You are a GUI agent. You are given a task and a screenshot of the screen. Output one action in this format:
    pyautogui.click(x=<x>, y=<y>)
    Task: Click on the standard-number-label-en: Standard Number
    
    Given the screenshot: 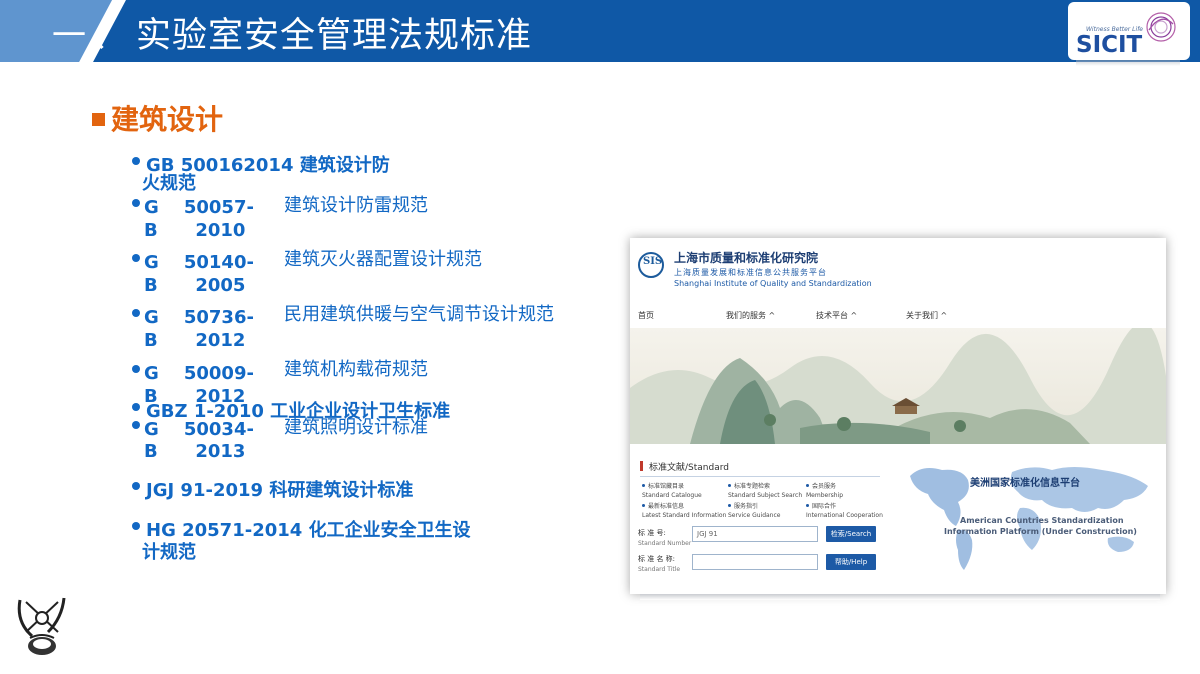 What is the action you would take?
    pyautogui.click(x=665, y=543)
    